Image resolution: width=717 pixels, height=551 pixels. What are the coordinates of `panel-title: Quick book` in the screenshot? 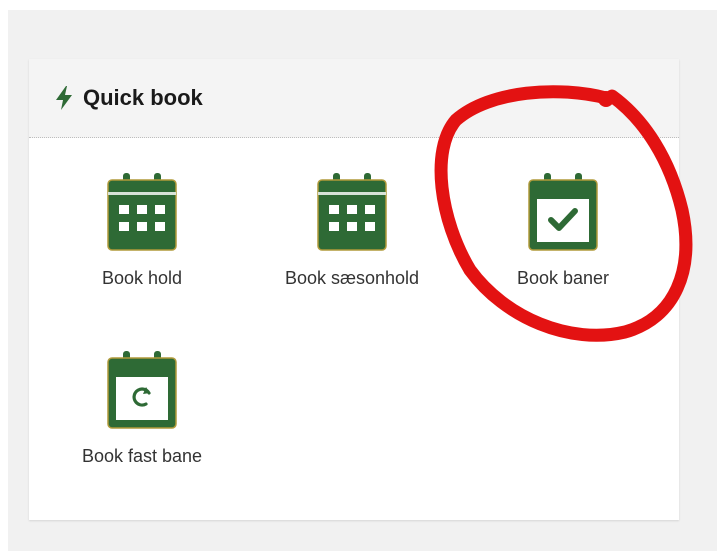 It's located at (143, 97).